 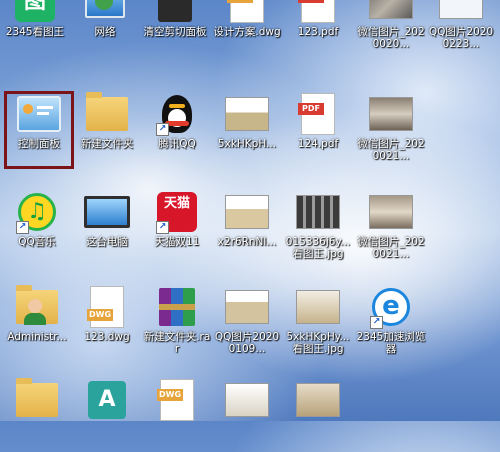 I want to click on desktop-icon-label: 清空剪切面板, so click(x=175, y=32).